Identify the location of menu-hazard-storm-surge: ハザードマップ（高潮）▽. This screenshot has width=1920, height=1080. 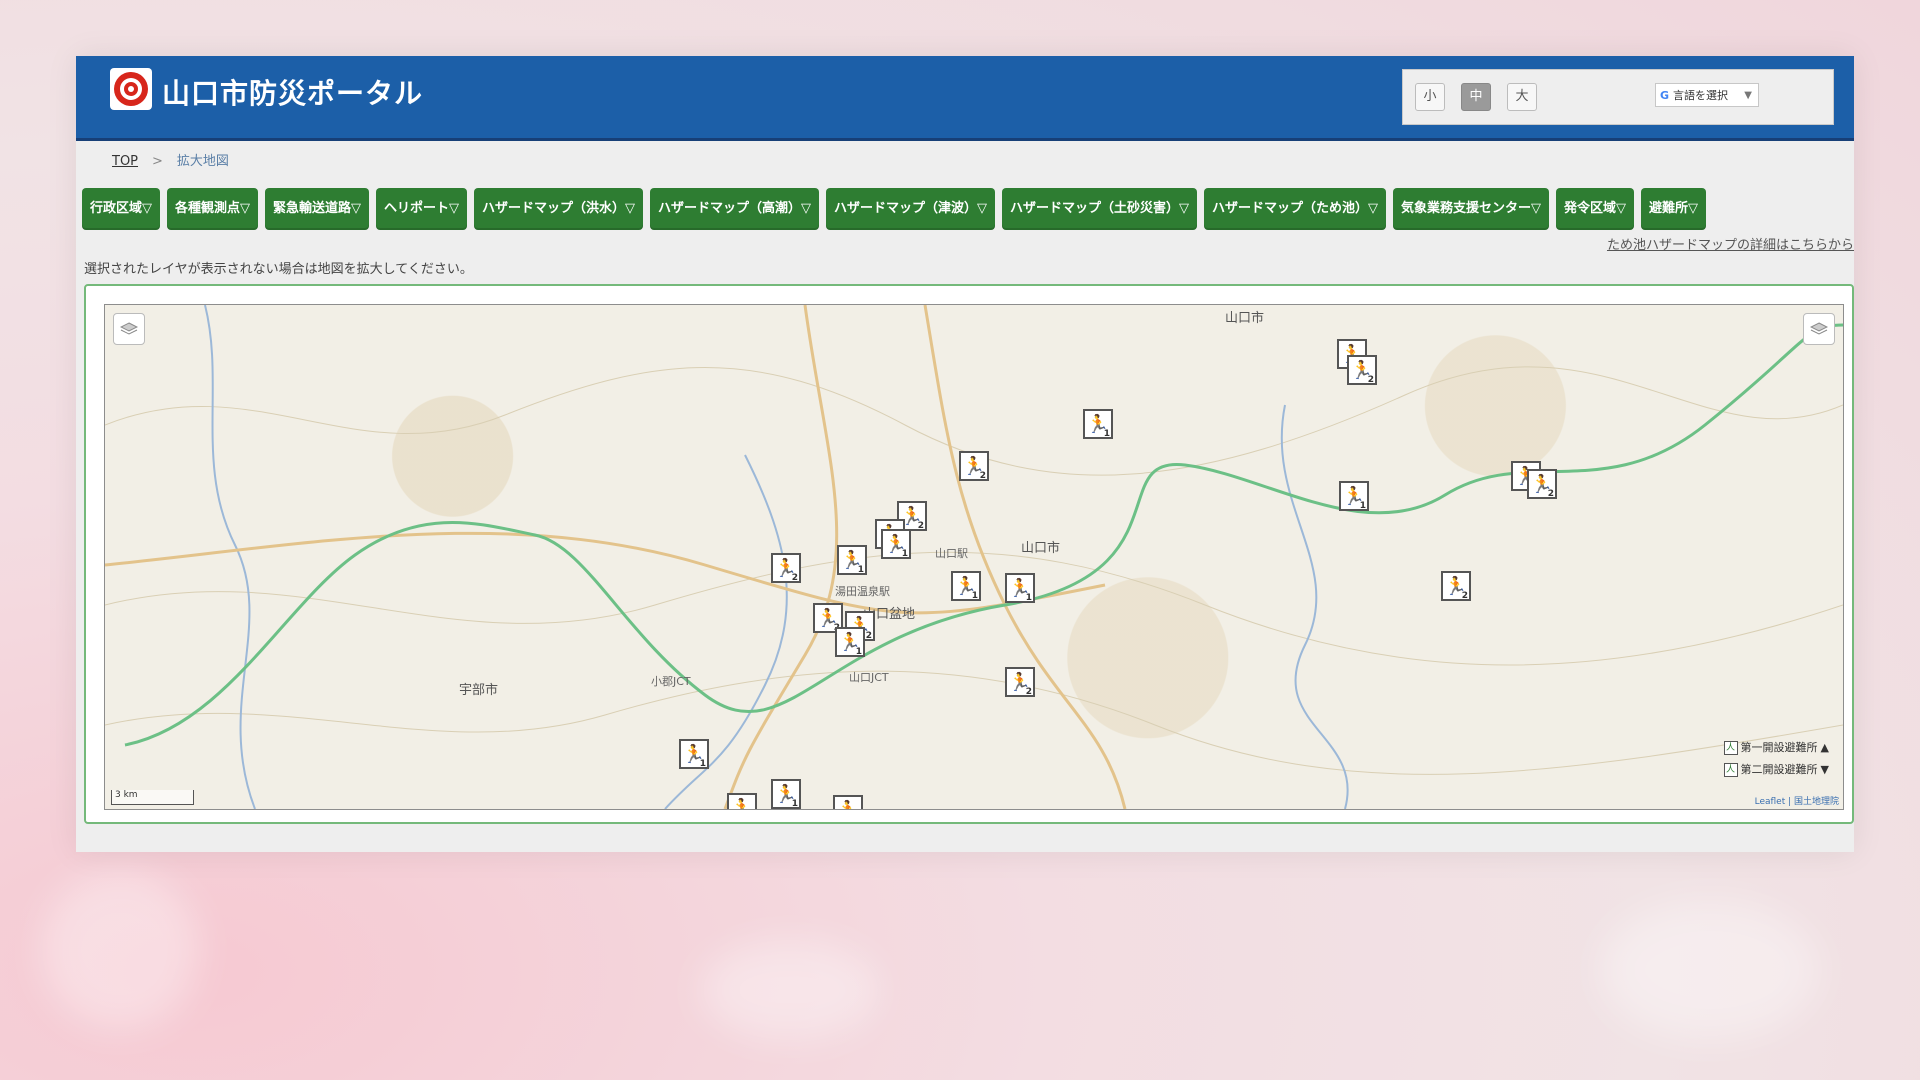
(734, 209).